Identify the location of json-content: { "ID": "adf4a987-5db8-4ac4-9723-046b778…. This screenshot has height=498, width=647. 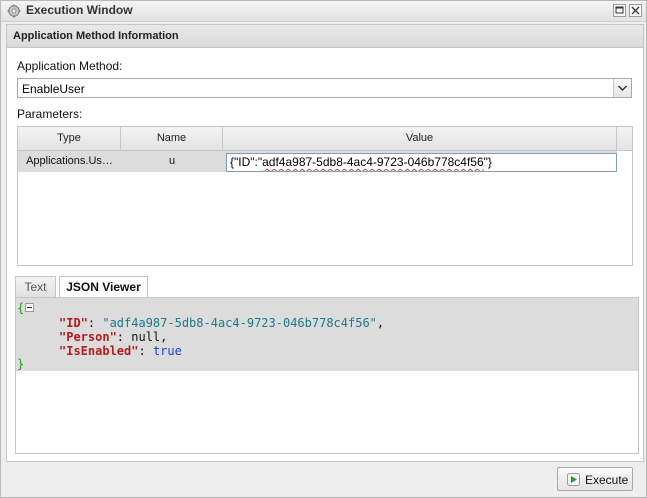
(327, 334).